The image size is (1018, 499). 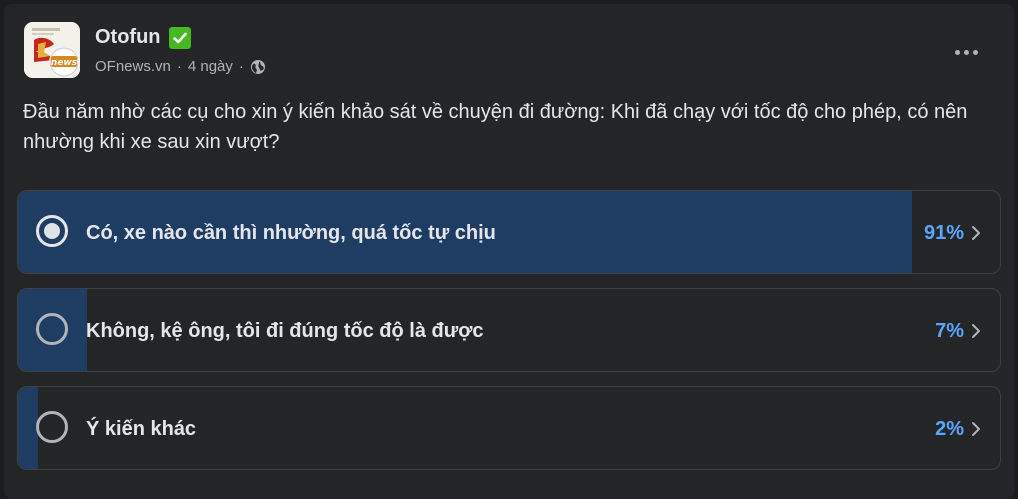 I want to click on globe-icon, so click(x=258, y=67).